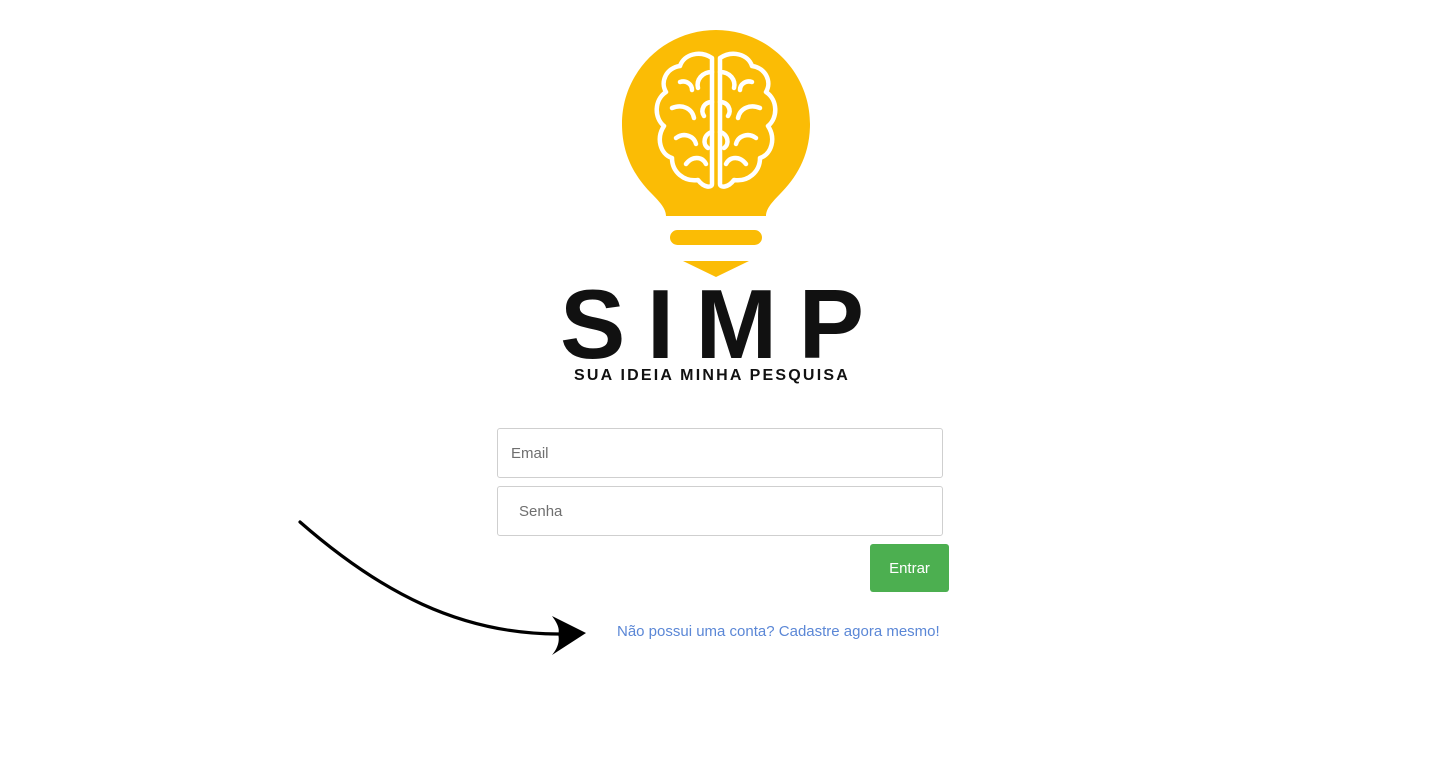 This screenshot has height=771, width=1440. Describe the element at coordinates (593, 324) in the screenshot. I see `brand-letter: S` at that location.